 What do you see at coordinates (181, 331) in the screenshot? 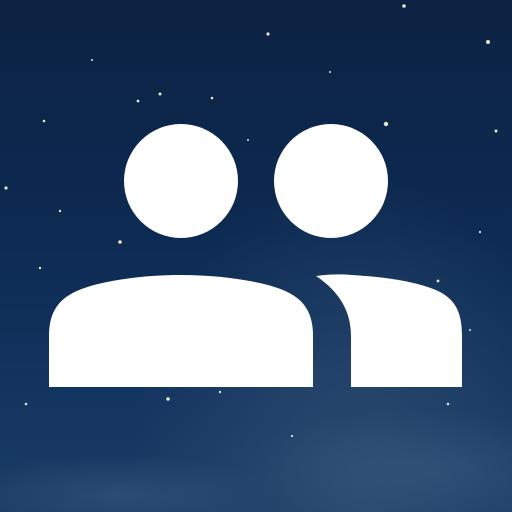
I see `left-person-body` at bounding box center [181, 331].